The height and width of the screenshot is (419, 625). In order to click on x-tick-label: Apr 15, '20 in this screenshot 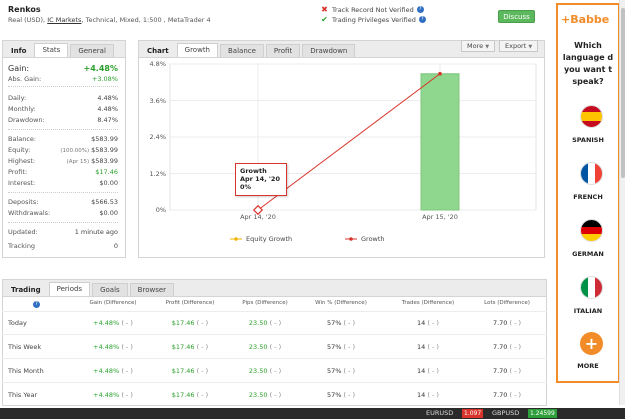, I will do `click(440, 217)`.